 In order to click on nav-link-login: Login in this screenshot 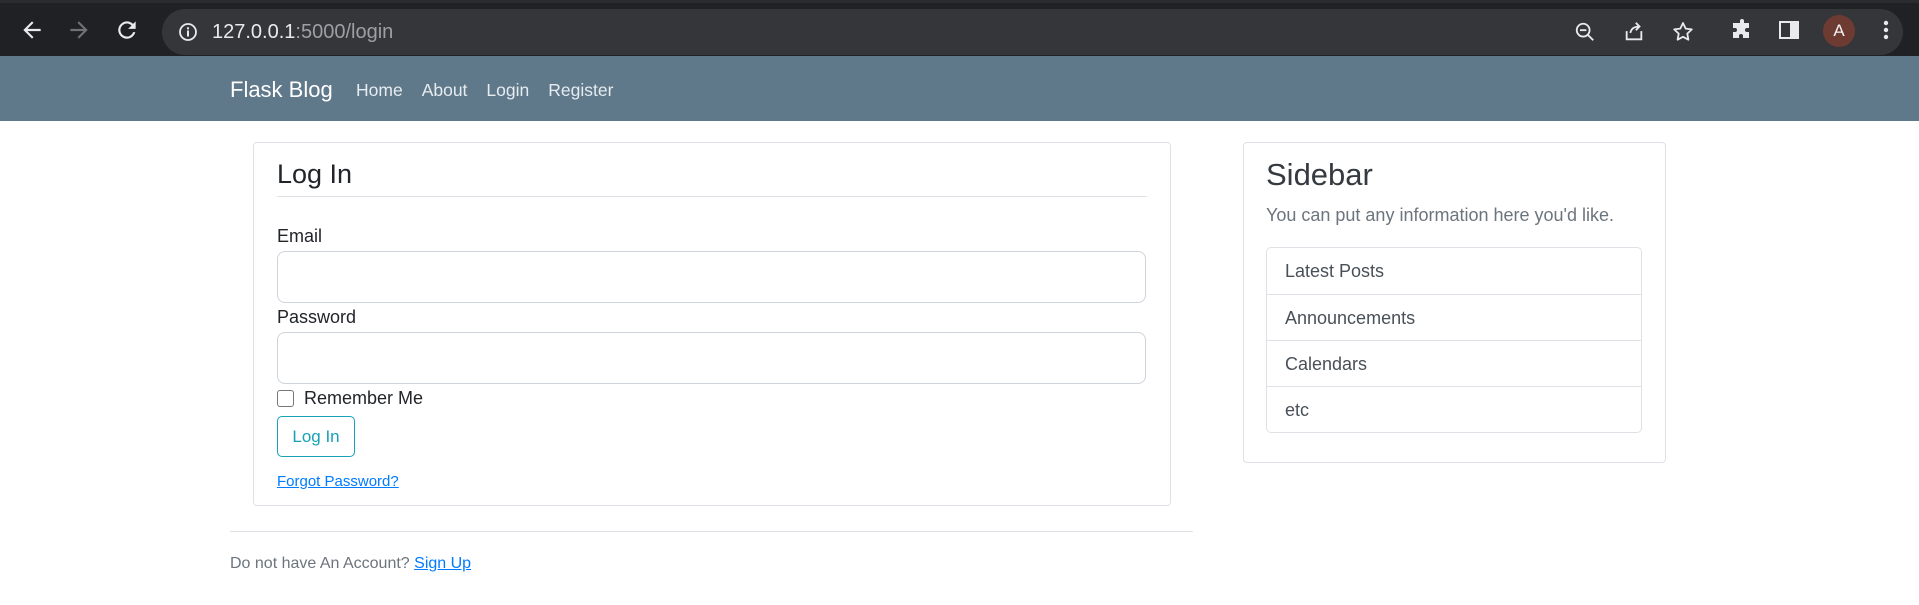, I will do `click(507, 90)`.